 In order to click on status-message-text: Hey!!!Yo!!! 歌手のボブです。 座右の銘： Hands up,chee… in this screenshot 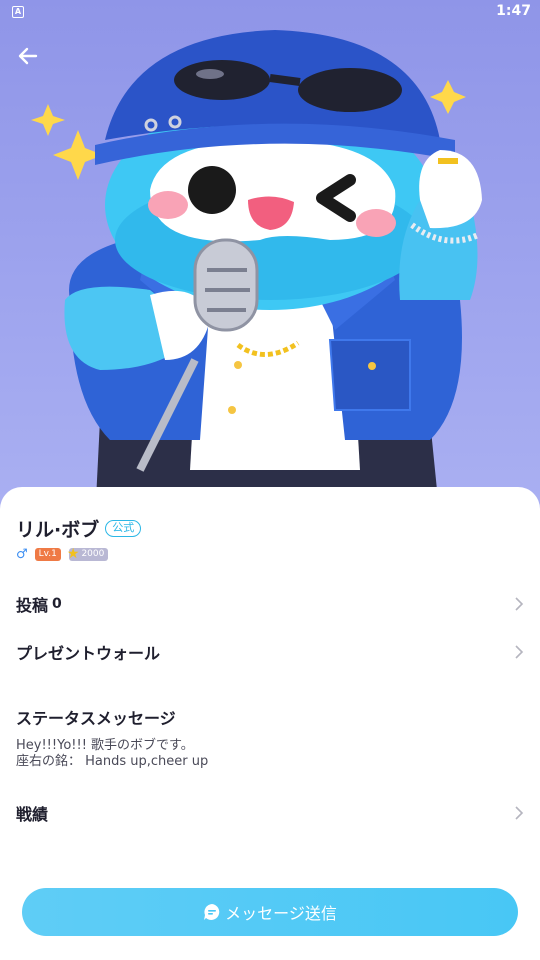, I will do `click(112, 754)`.